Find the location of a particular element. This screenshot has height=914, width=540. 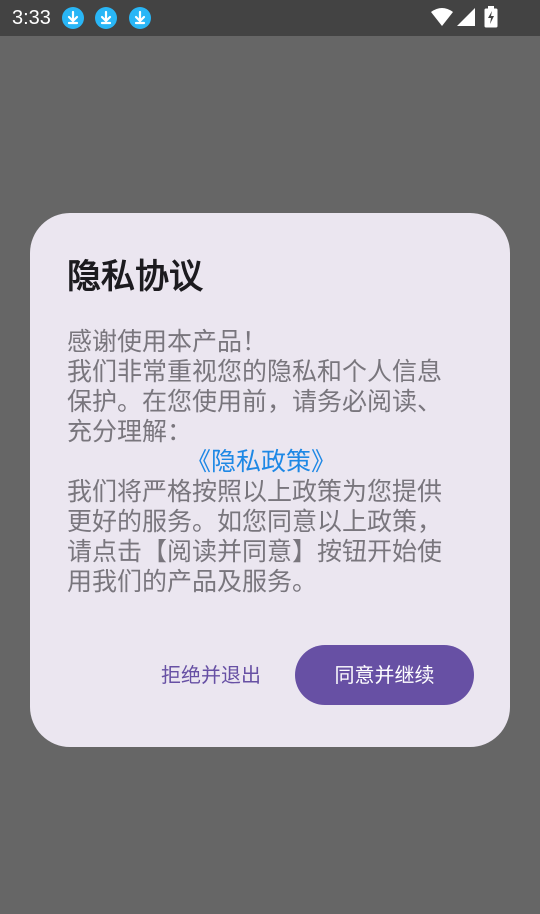

dialog-body-greeting: 感谢使用本产品！ is located at coordinates (167, 341).